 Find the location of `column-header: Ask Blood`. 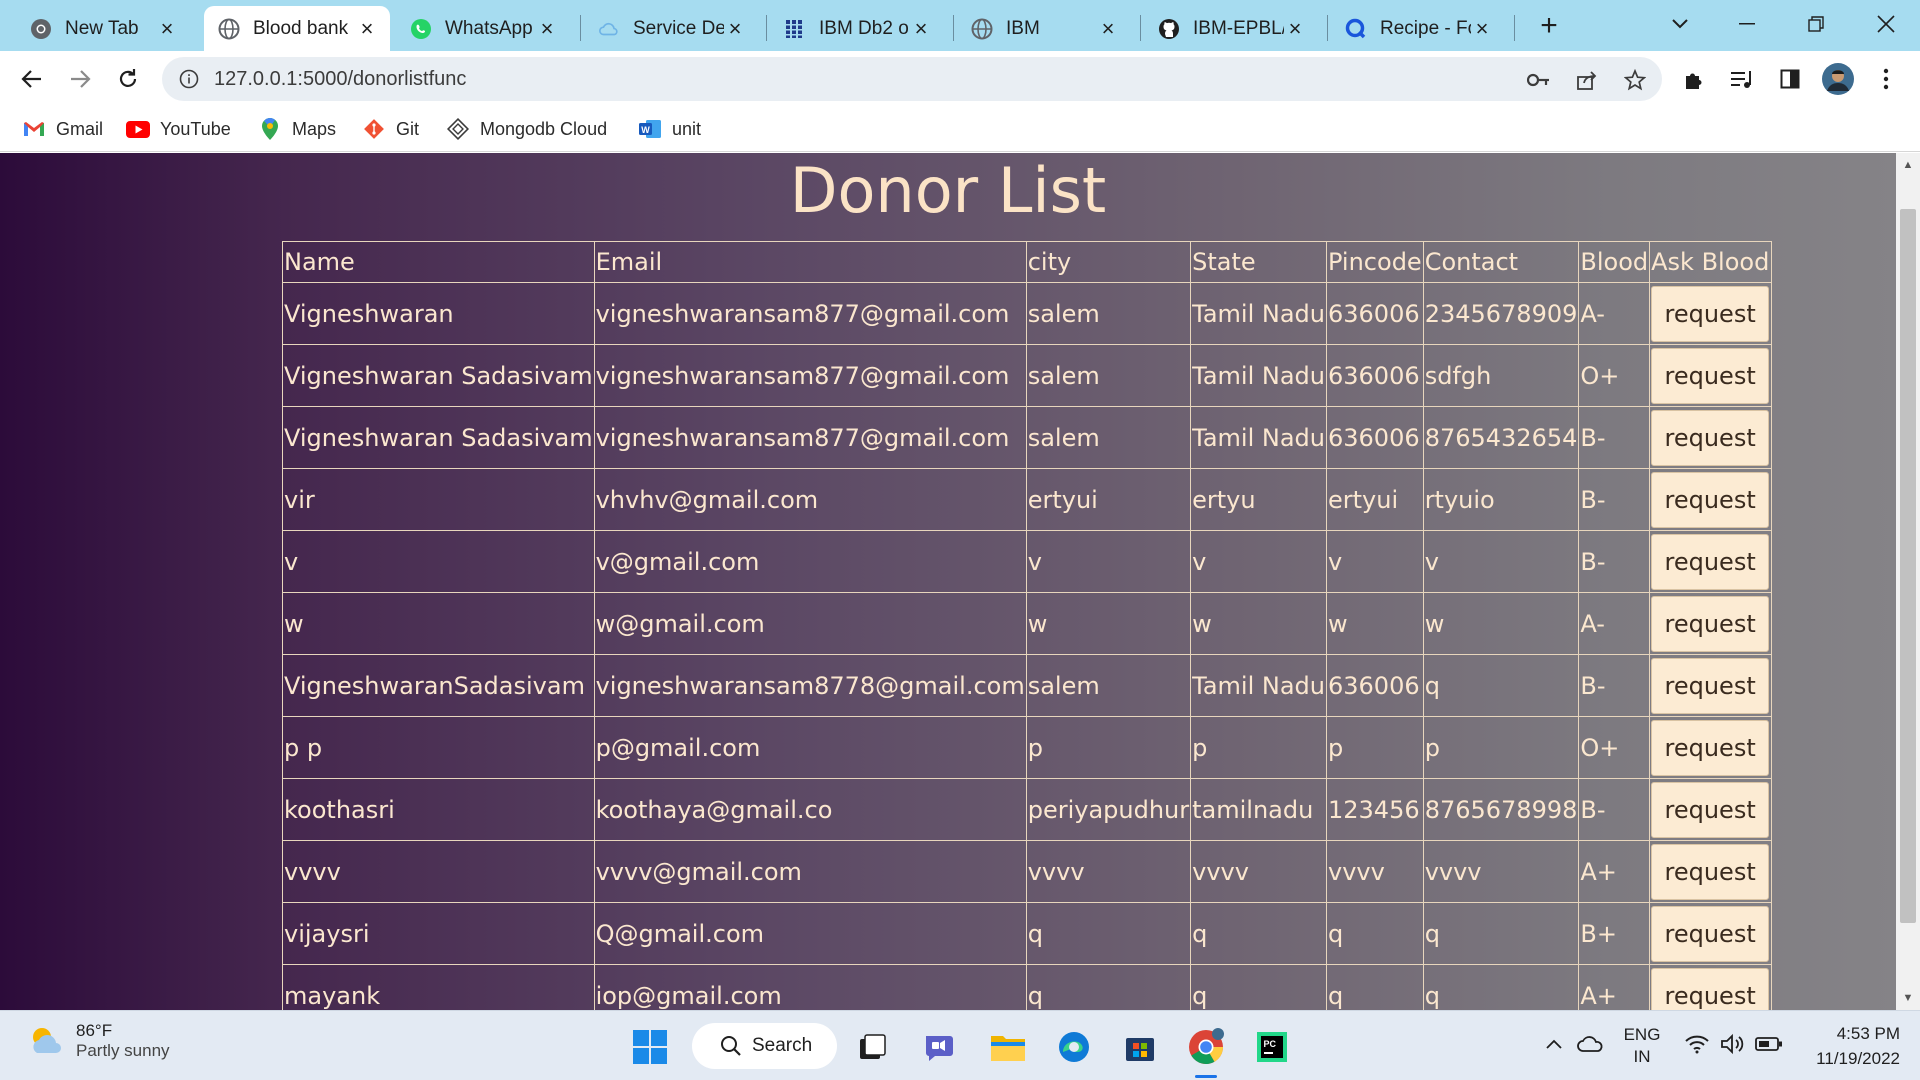

column-header: Ask Blood is located at coordinates (1711, 262).